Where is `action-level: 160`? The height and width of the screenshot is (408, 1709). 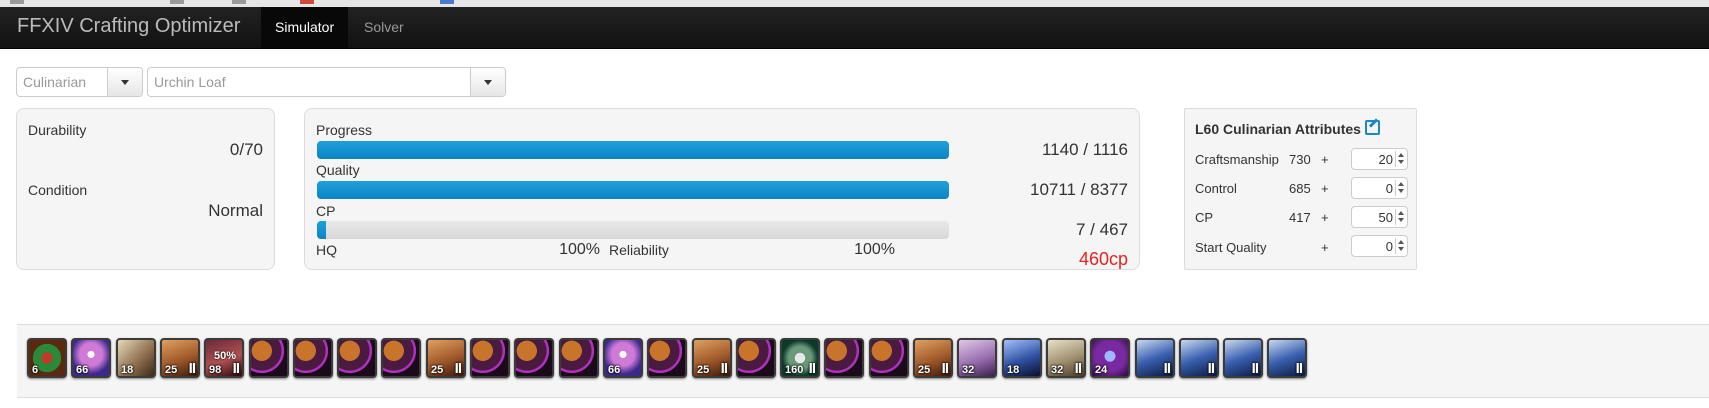
action-level: 160 is located at coordinates (794, 370).